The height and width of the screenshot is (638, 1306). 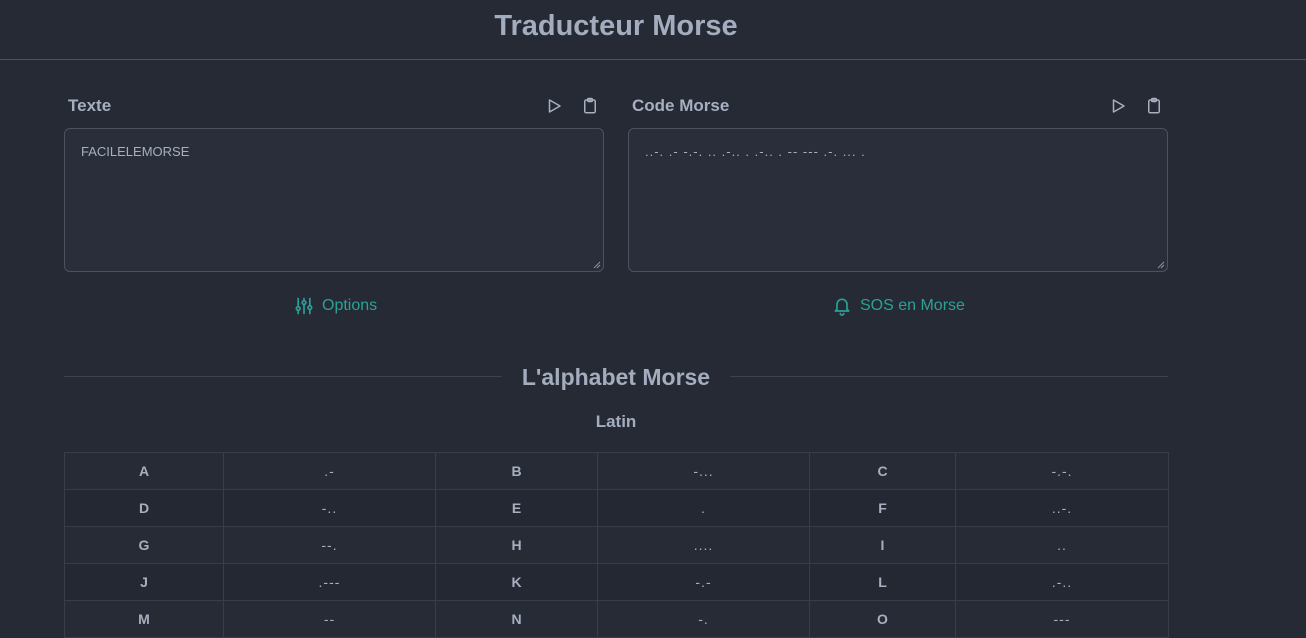 What do you see at coordinates (882, 471) in the screenshot?
I see `letter-cell: C` at bounding box center [882, 471].